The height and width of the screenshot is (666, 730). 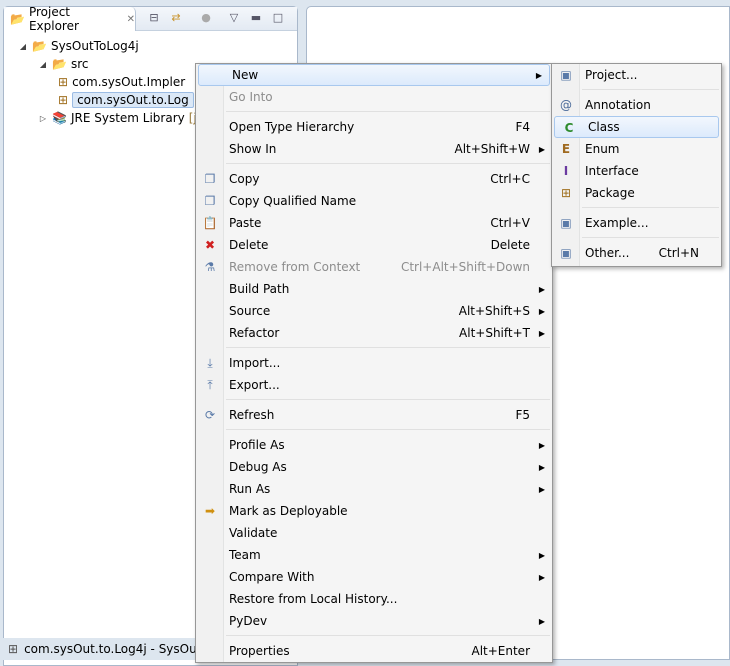 What do you see at coordinates (78, 46) in the screenshot?
I see `tree-item: ◢ 📂 SysOutToLog4j` at bounding box center [78, 46].